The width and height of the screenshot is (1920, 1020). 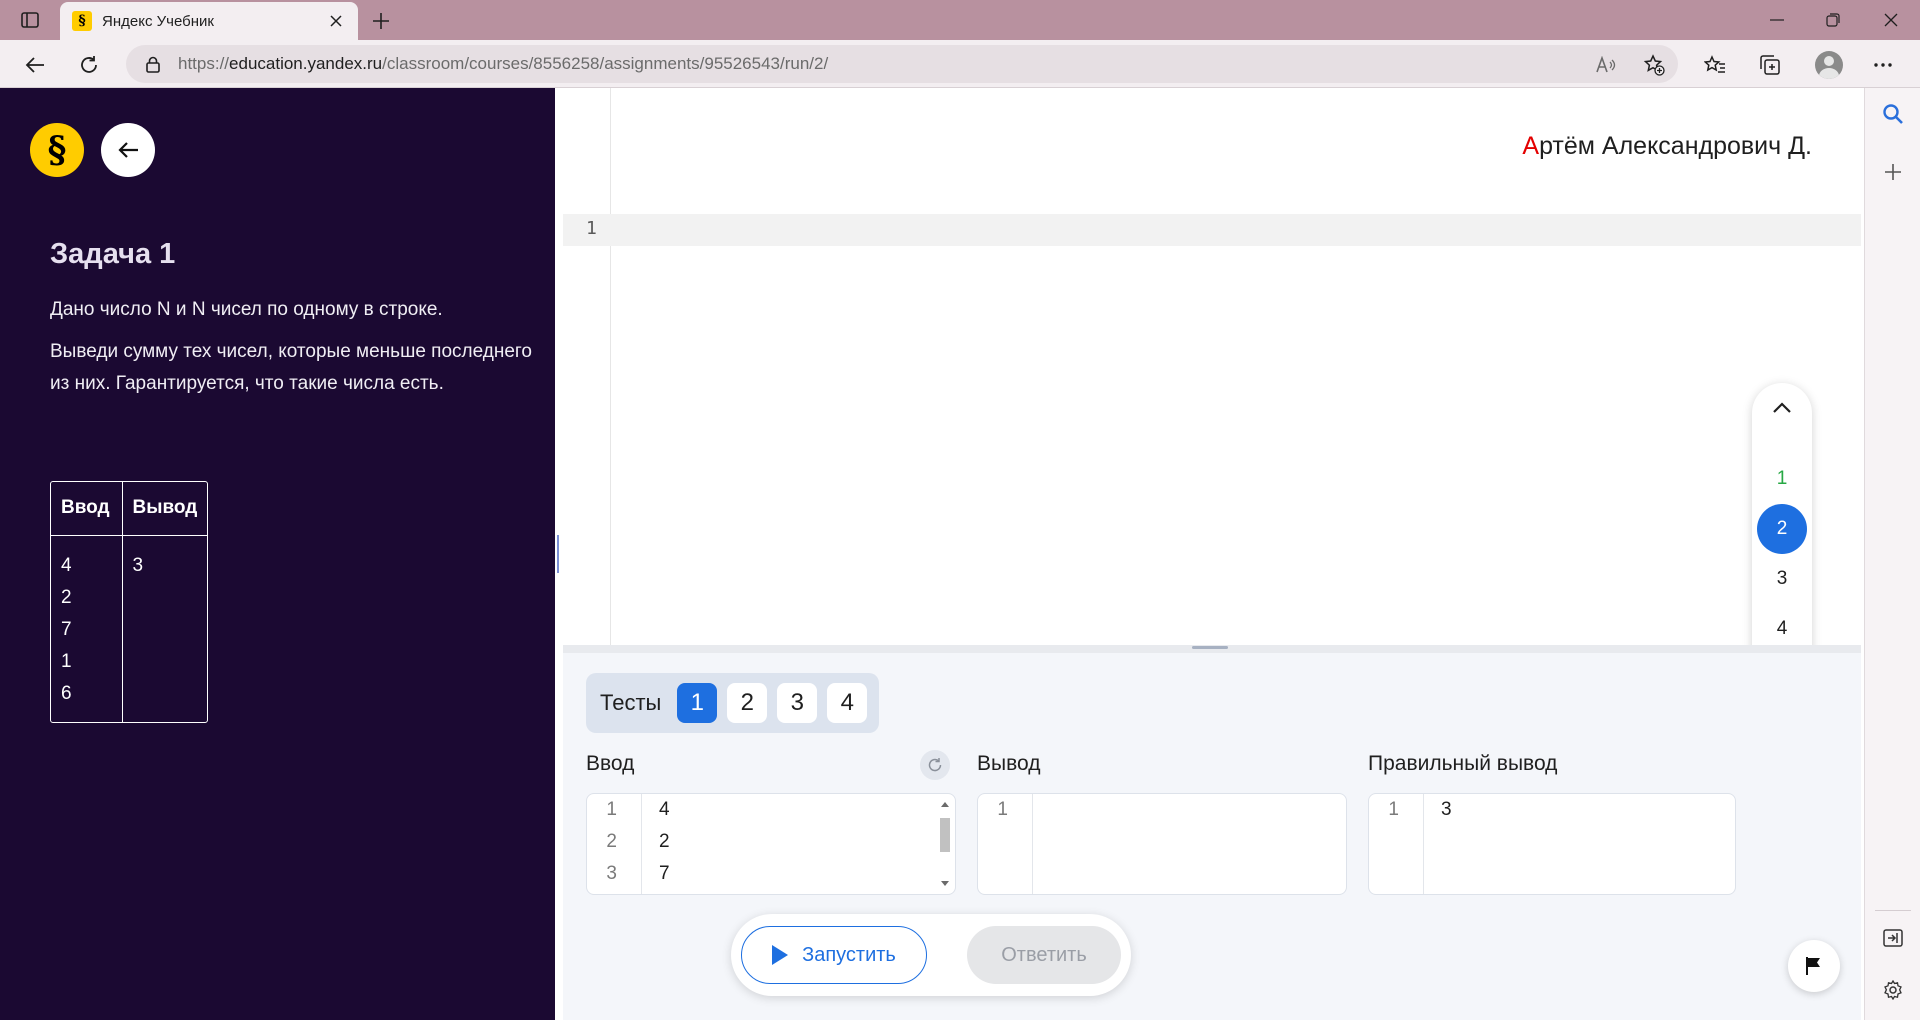 I want to click on input-line: 4, so click(x=664, y=809).